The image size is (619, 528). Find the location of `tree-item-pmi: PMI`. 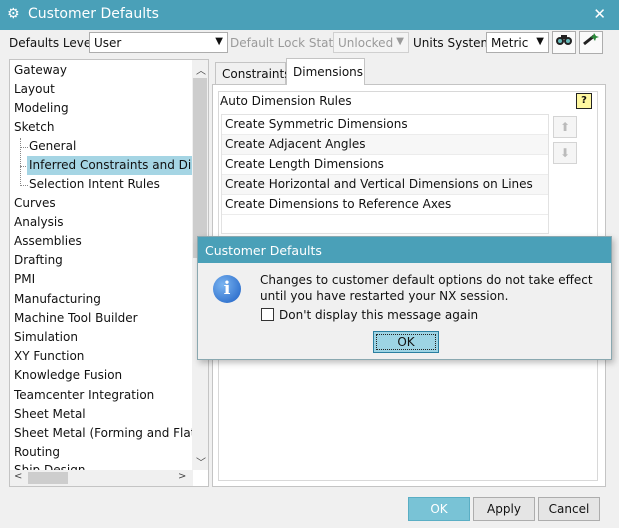

tree-item-pmi: PMI is located at coordinates (24, 279).